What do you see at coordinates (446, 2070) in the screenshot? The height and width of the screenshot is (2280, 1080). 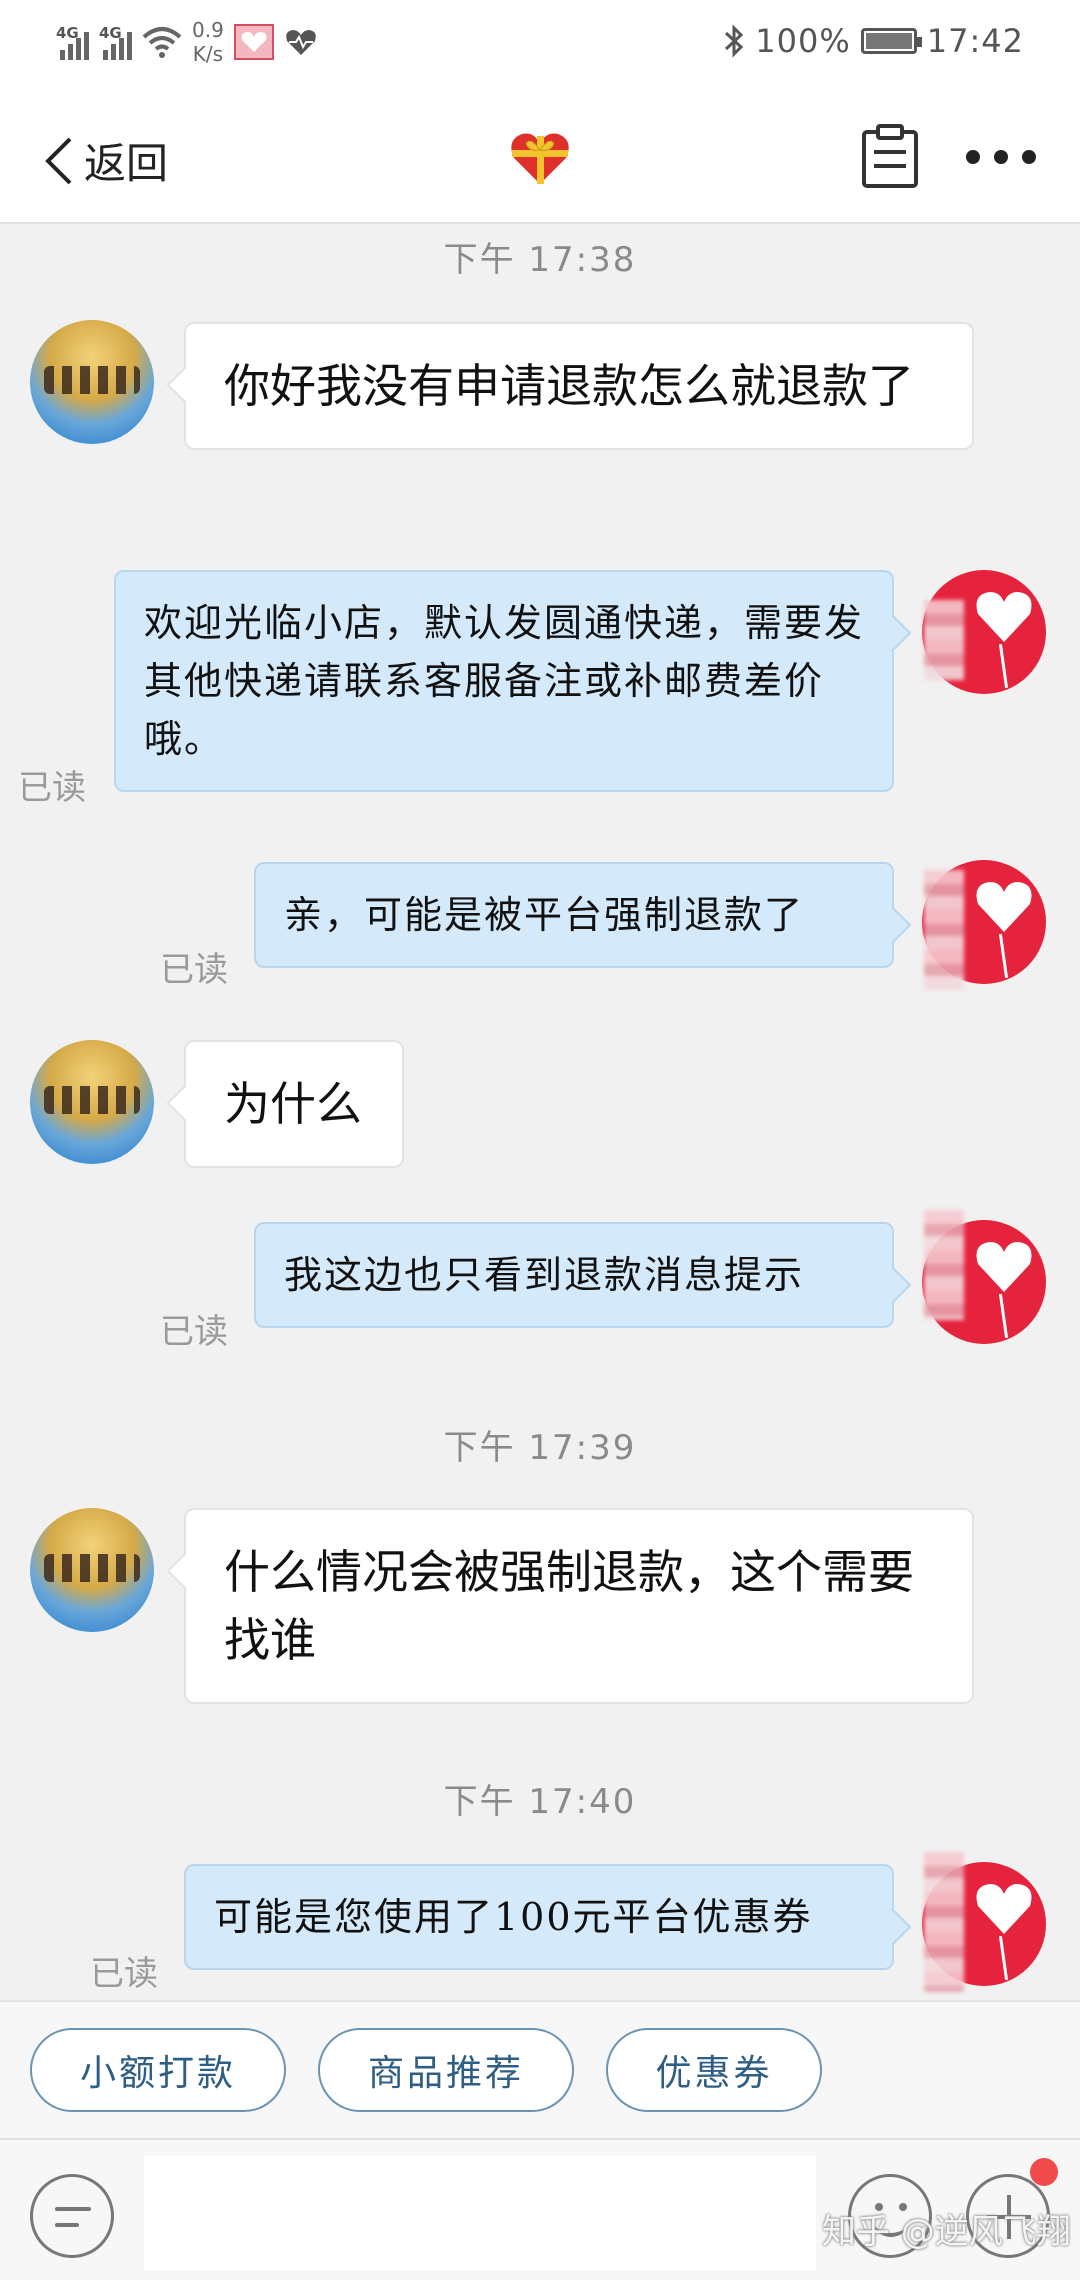 I see `product-recommend-button: 商品推荐` at bounding box center [446, 2070].